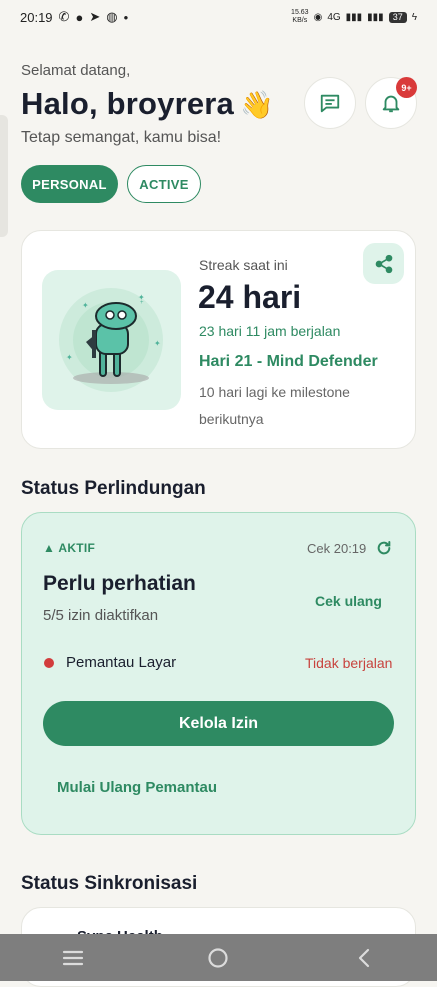  What do you see at coordinates (257, 105) in the screenshot?
I see `wave-icon: 👋` at bounding box center [257, 105].